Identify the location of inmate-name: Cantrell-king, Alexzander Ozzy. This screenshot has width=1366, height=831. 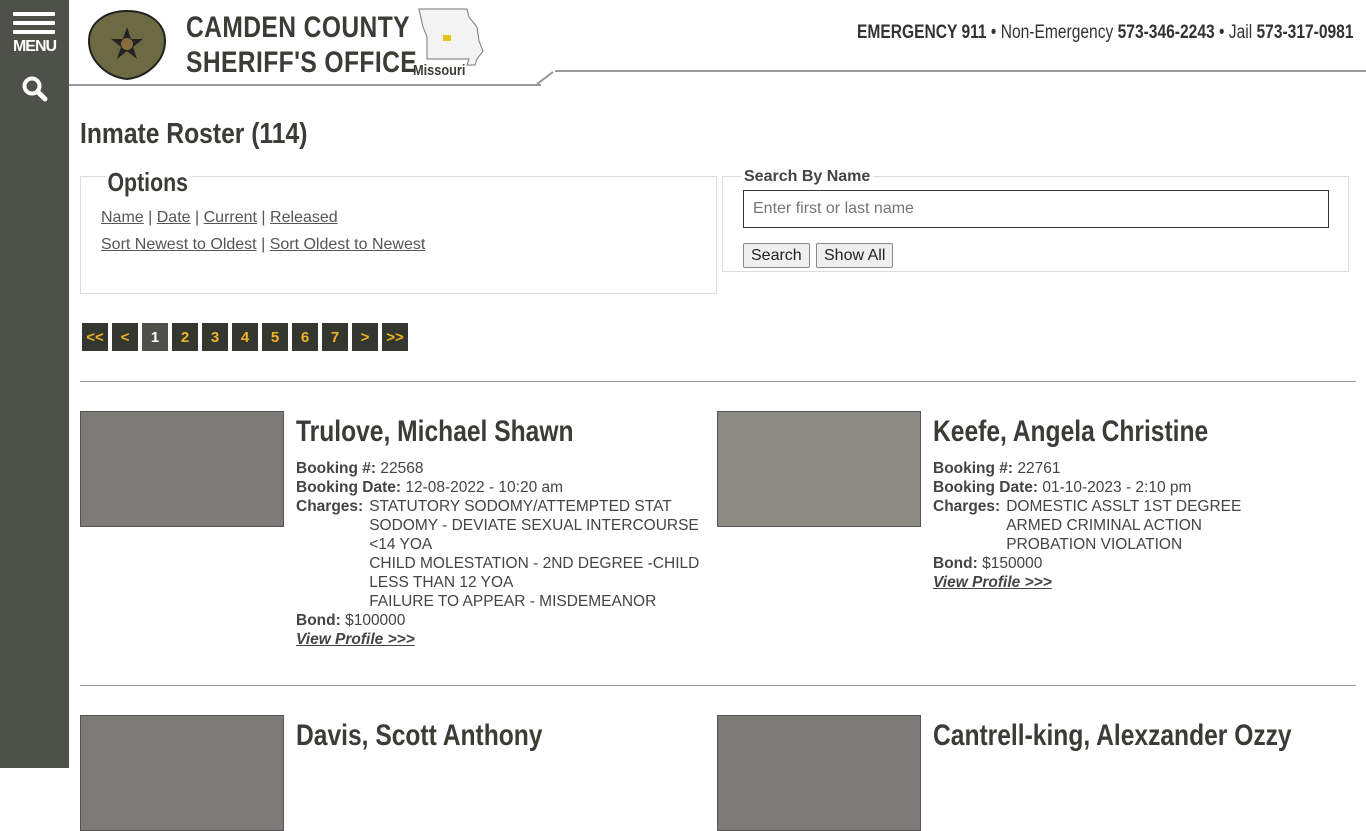
(1112, 736).